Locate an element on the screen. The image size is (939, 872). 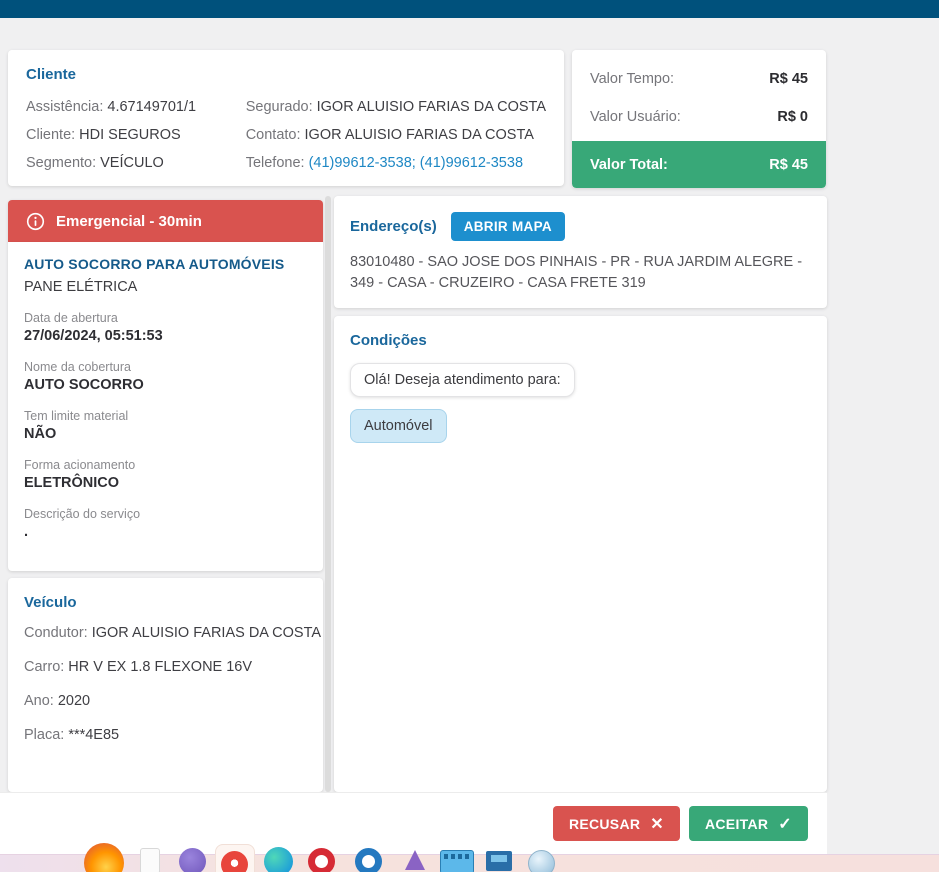
assistencia-label: Assistência: is located at coordinates (65, 107).